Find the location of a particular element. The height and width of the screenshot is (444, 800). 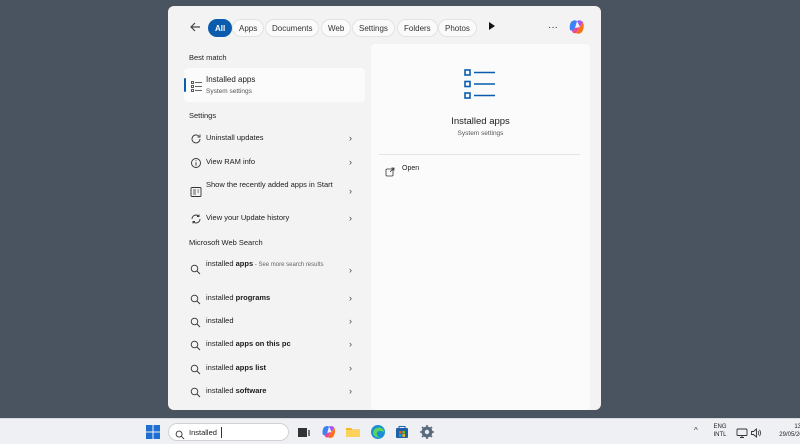

tab-settings: Settings is located at coordinates (373, 28).